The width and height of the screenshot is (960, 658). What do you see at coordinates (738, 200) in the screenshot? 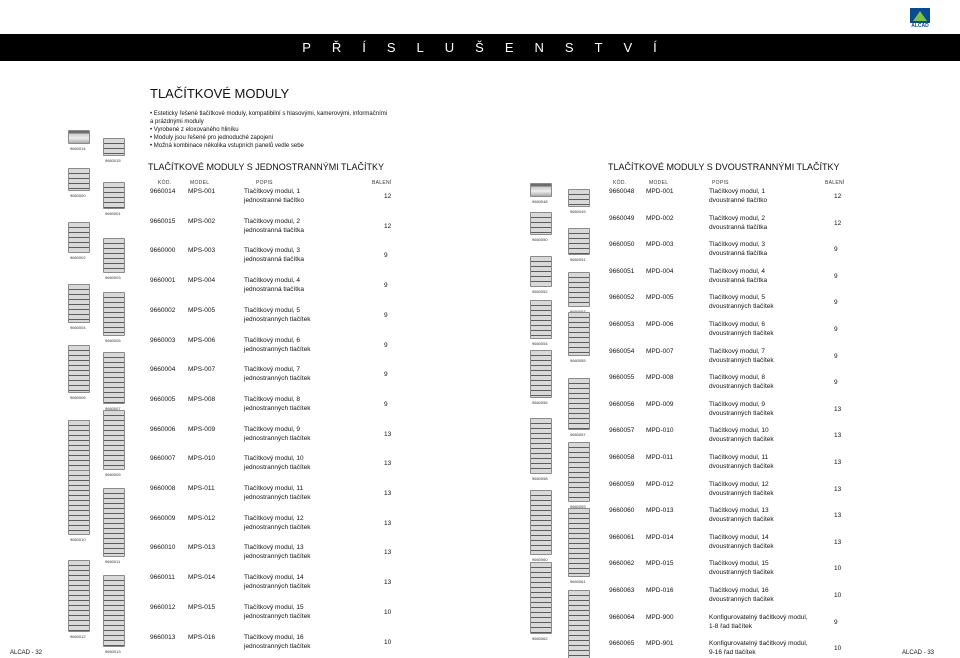
I see `description-line-2: dvoustranné tlačítko` at bounding box center [738, 200].